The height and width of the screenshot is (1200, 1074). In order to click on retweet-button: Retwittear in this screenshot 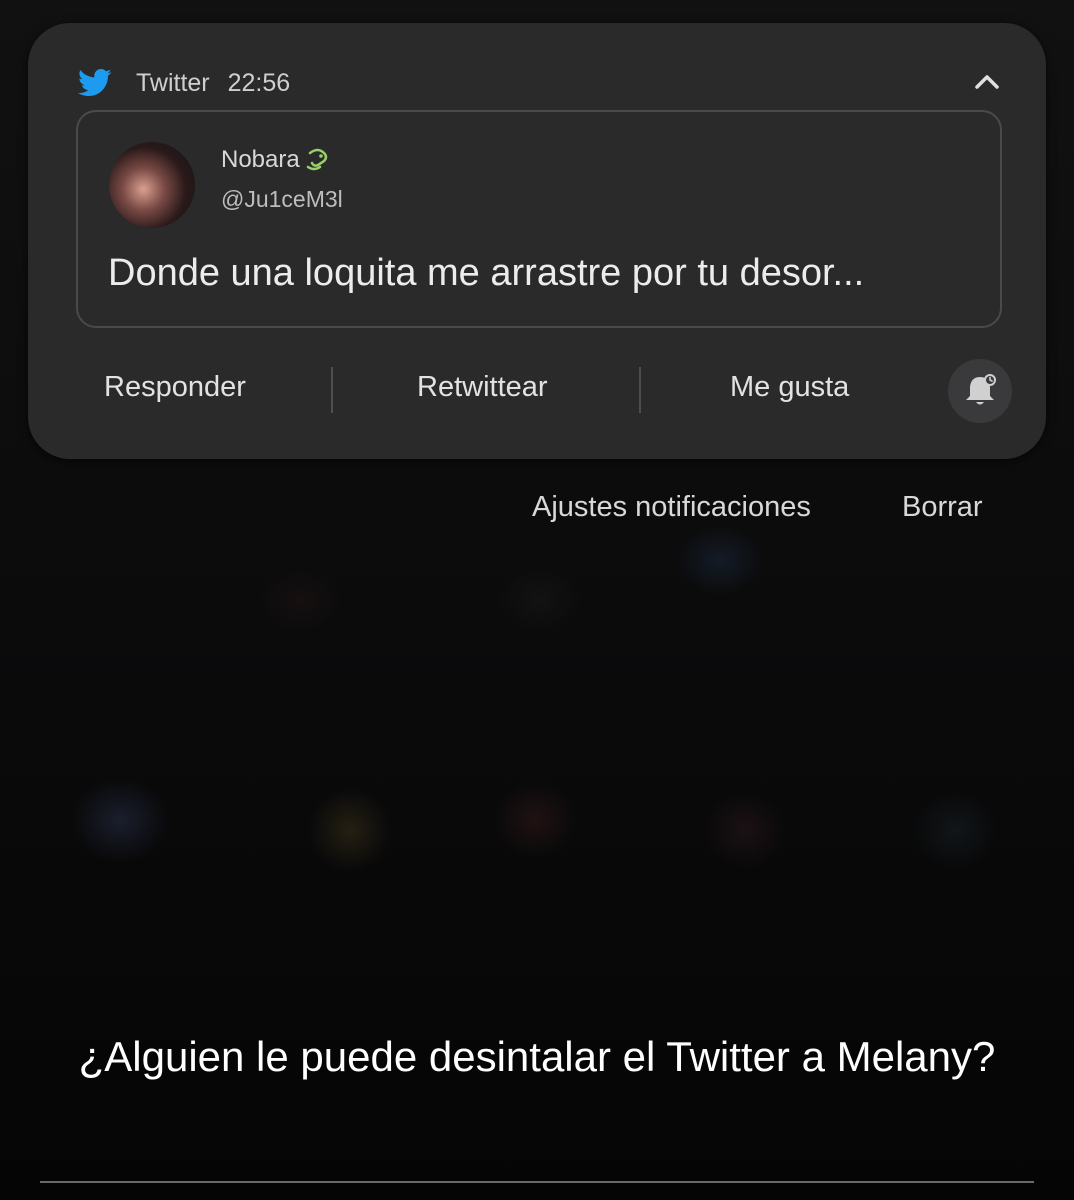, I will do `click(482, 387)`.